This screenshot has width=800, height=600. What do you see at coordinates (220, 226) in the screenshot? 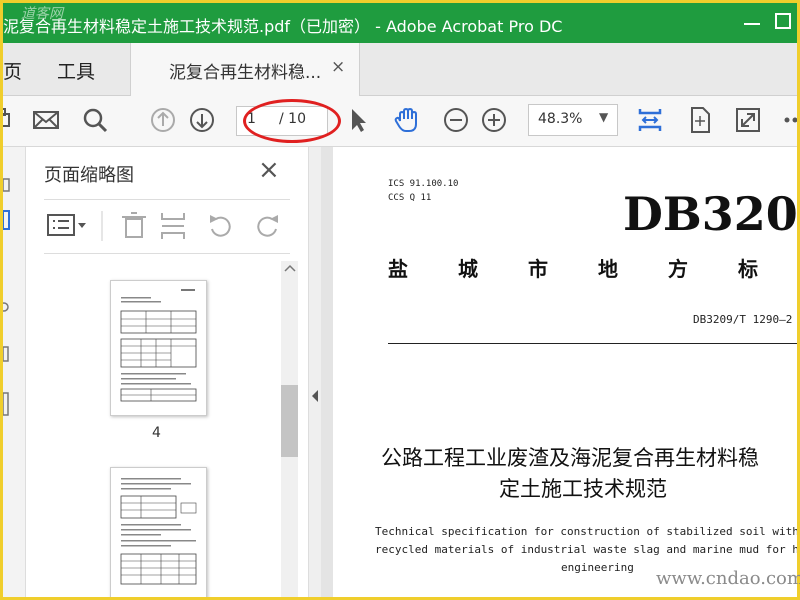
I see `rotate-left-icon` at bounding box center [220, 226].